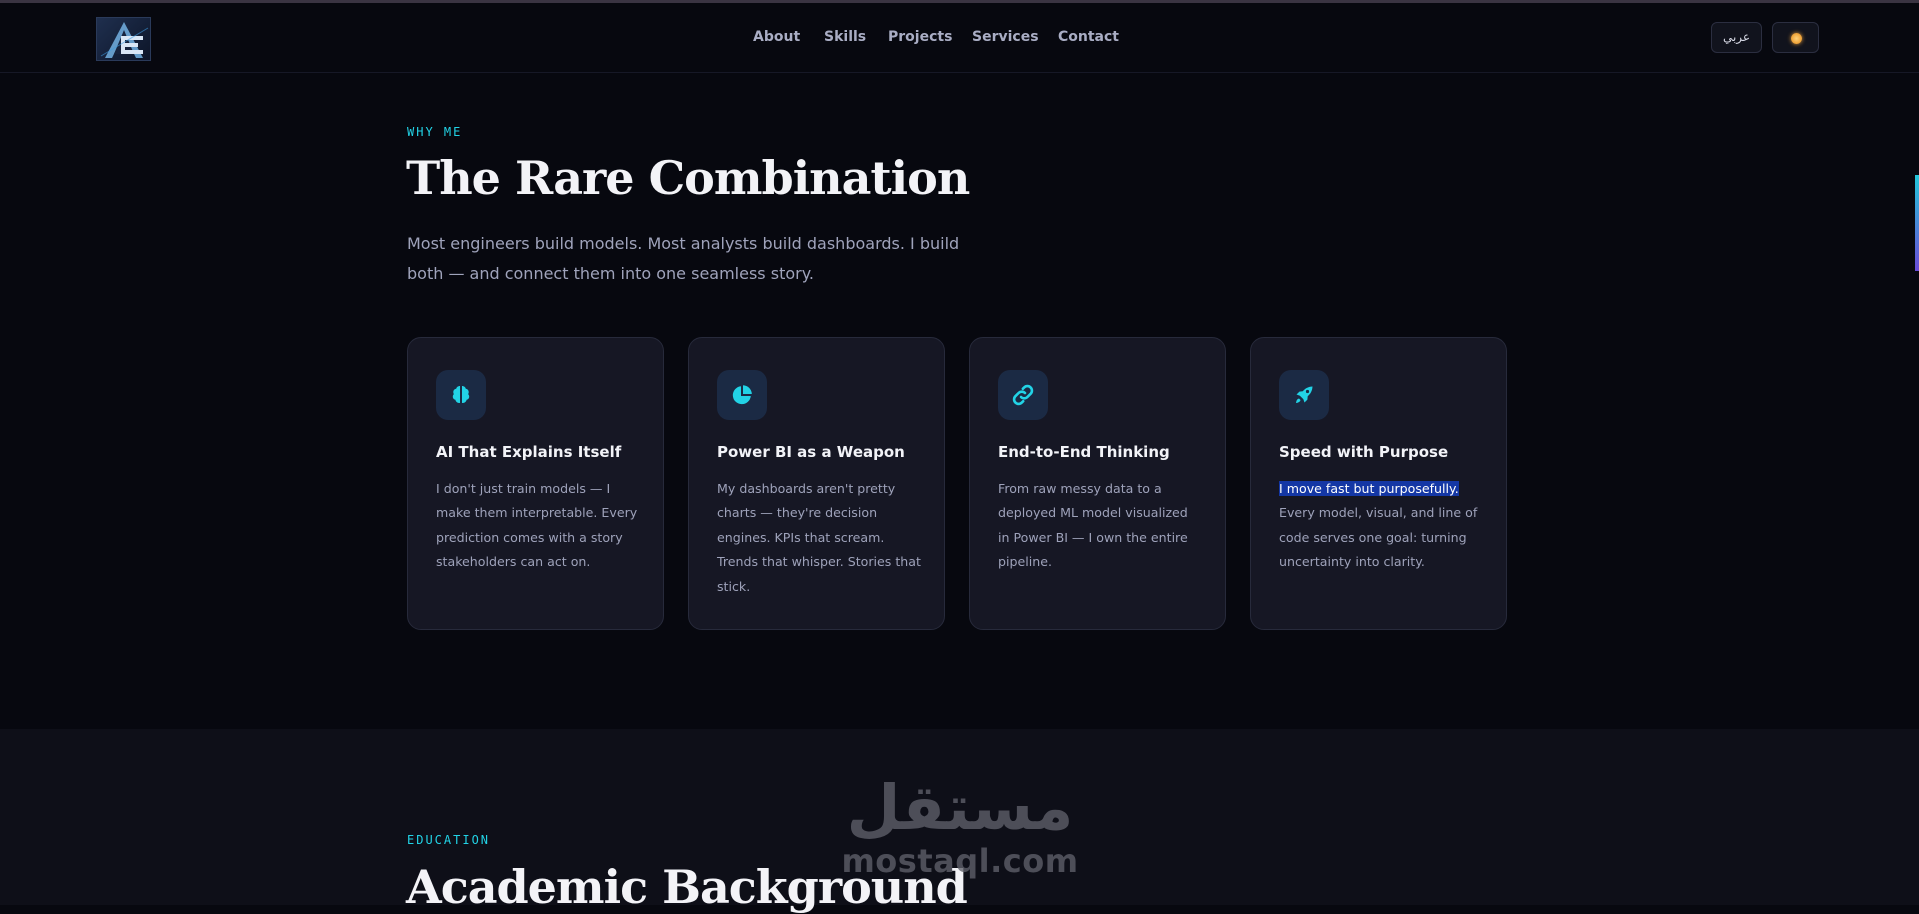 The width and height of the screenshot is (1919, 914). I want to click on mostaql-watermark: مستقل mostaql.com, so click(960, 833).